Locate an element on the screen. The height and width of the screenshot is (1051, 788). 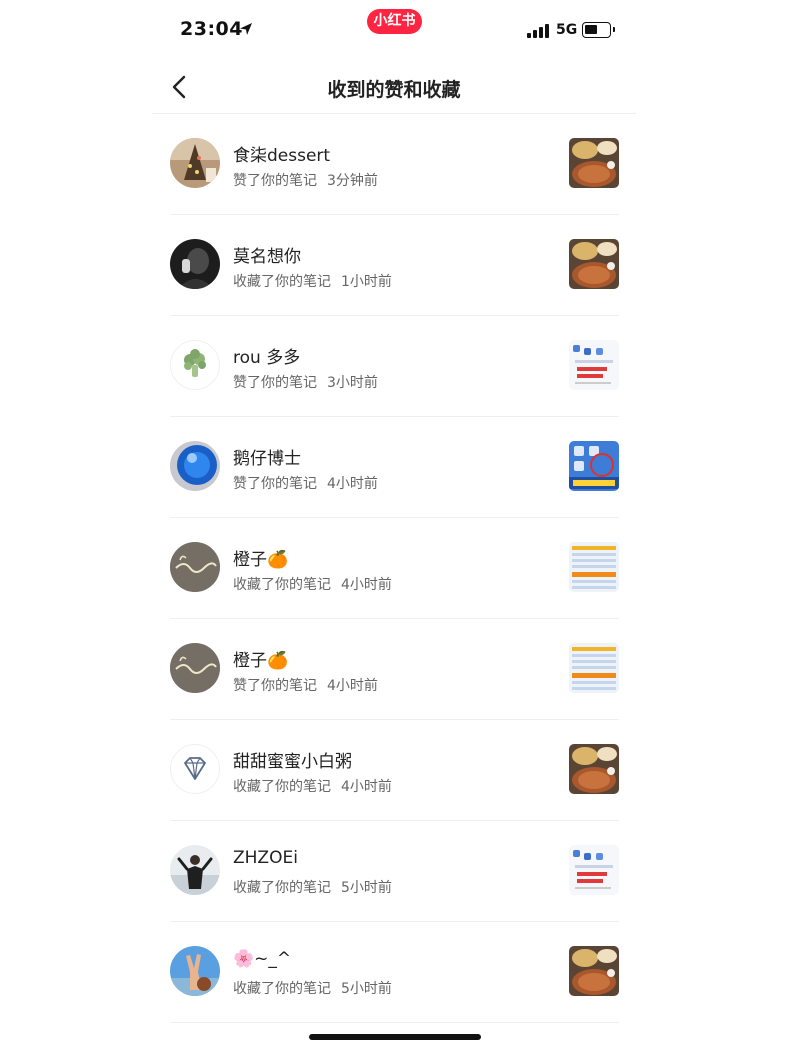
notification-item: 🌸~_^ 收藏了你的笔记 5小时前 is located at coordinates (394, 972).